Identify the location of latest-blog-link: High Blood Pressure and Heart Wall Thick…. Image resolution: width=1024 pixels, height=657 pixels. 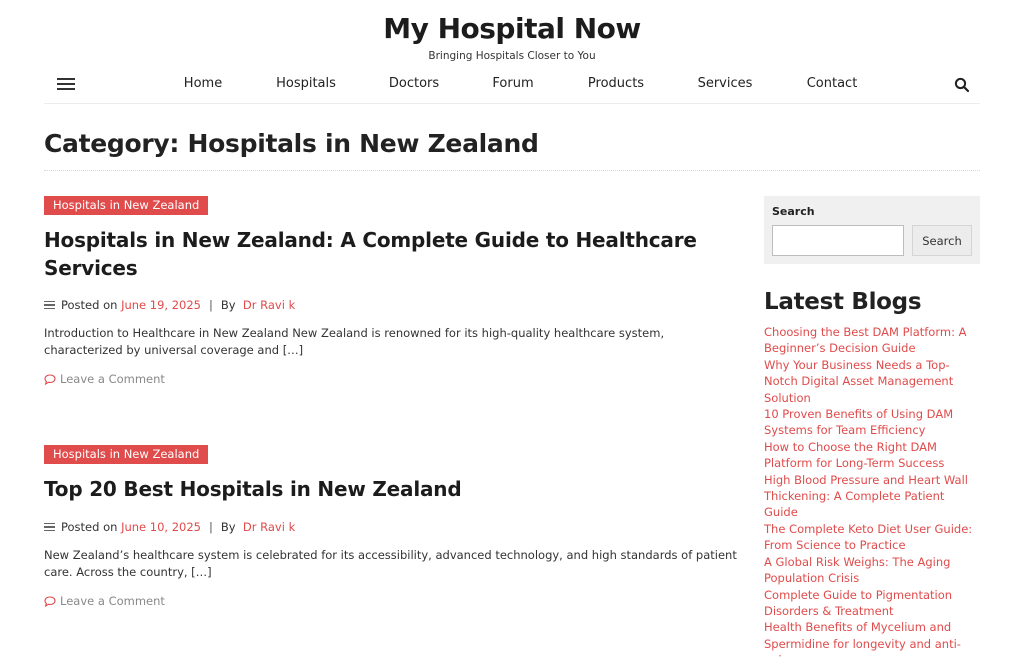
(872, 496).